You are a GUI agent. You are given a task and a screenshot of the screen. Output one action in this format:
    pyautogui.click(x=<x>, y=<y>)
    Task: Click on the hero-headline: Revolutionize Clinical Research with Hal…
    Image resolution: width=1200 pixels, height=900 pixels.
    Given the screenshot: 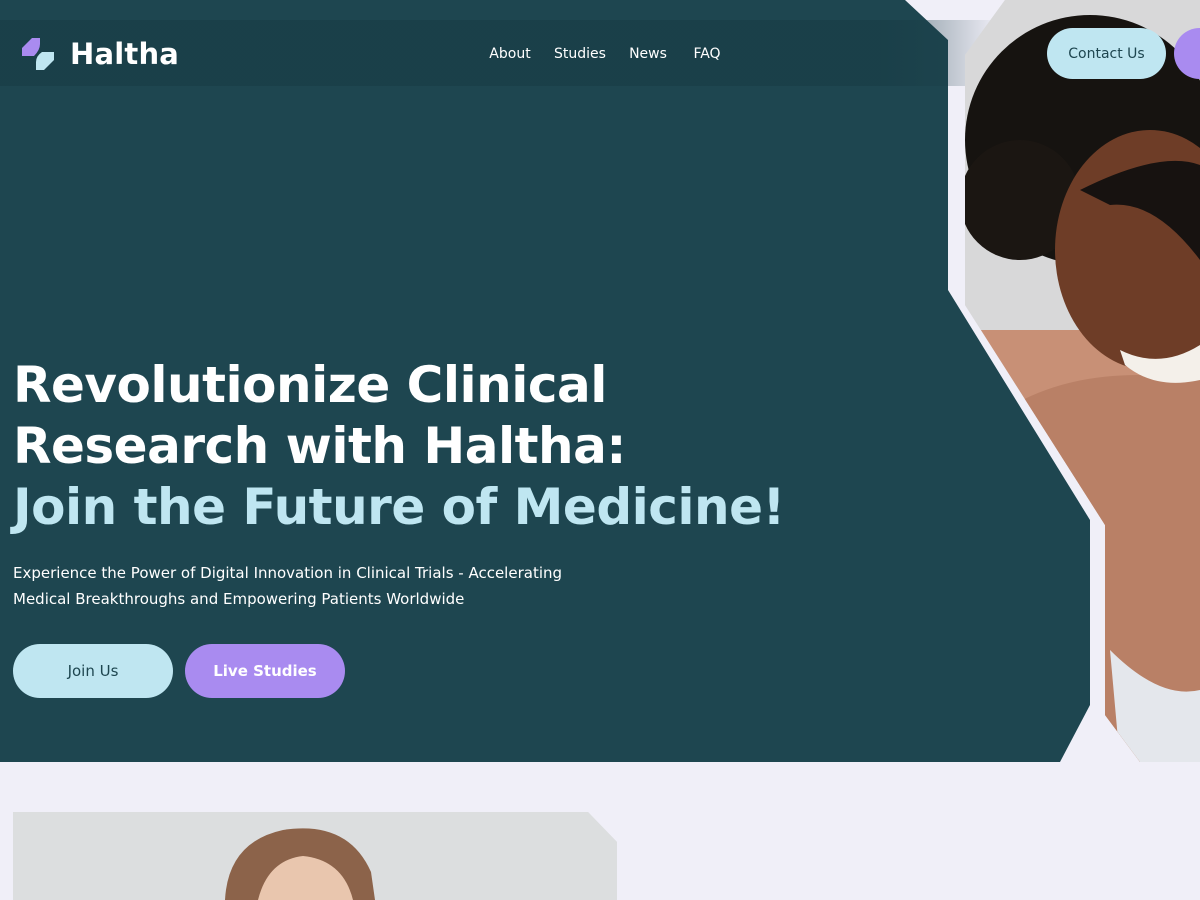 What is the action you would take?
    pyautogui.click(x=399, y=446)
    